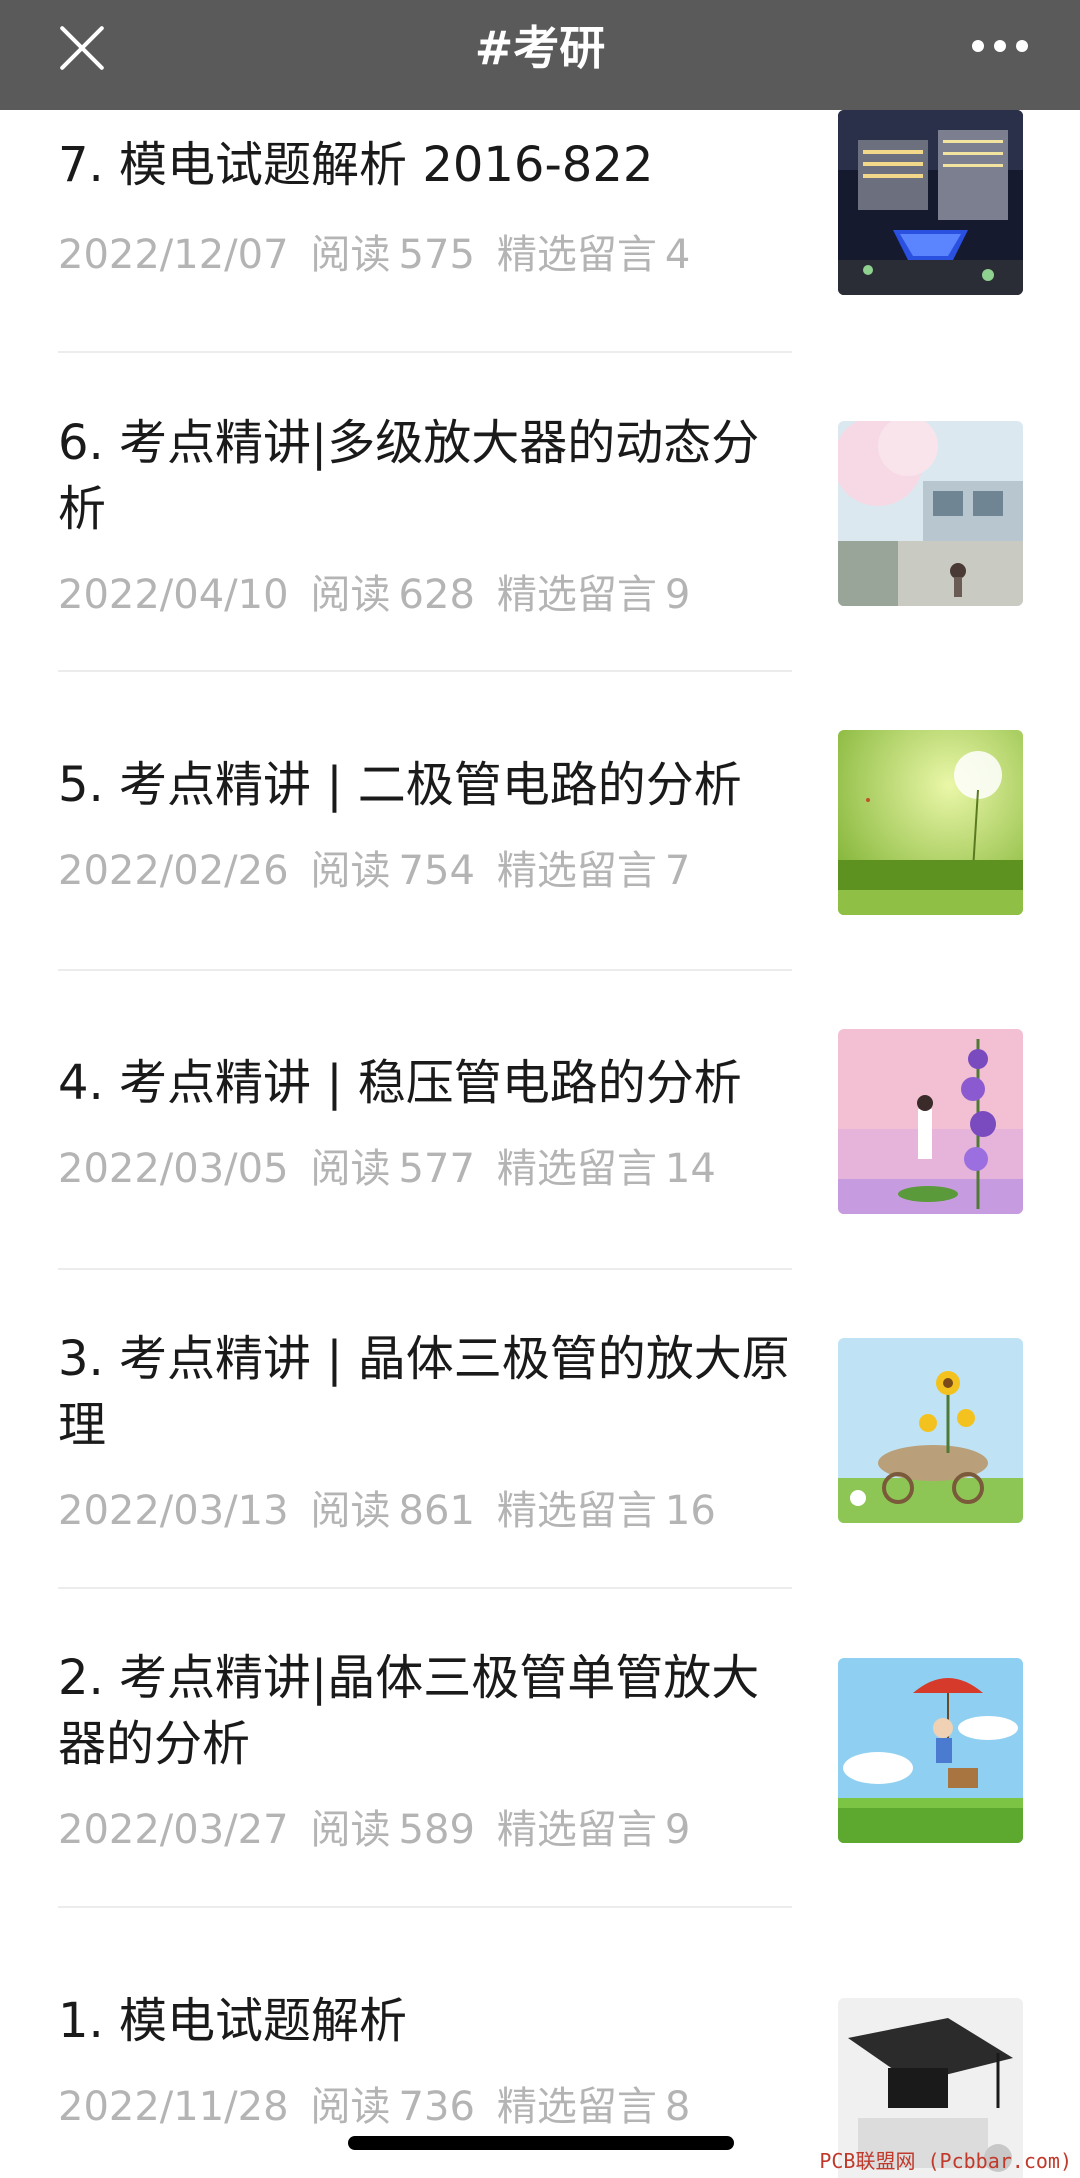  What do you see at coordinates (690, 1169) in the screenshot?
I see `comments-count: 14` at bounding box center [690, 1169].